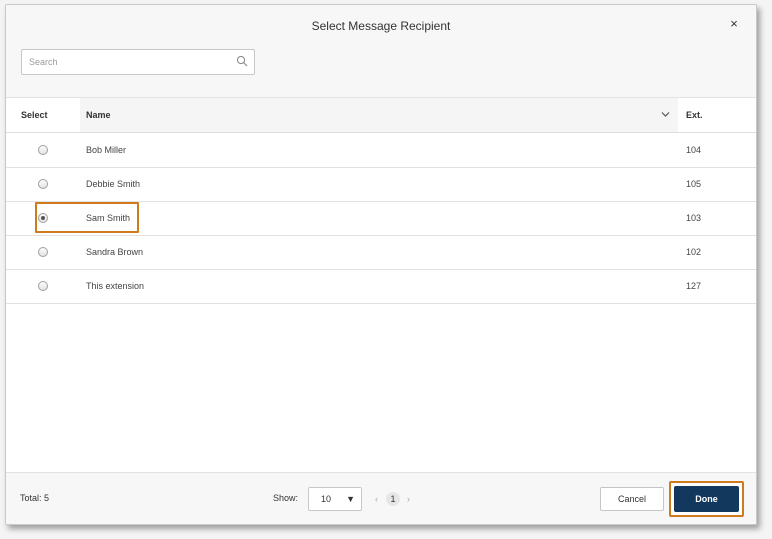  Describe the element at coordinates (35, 498) in the screenshot. I see `total-count: Total: 5` at that location.